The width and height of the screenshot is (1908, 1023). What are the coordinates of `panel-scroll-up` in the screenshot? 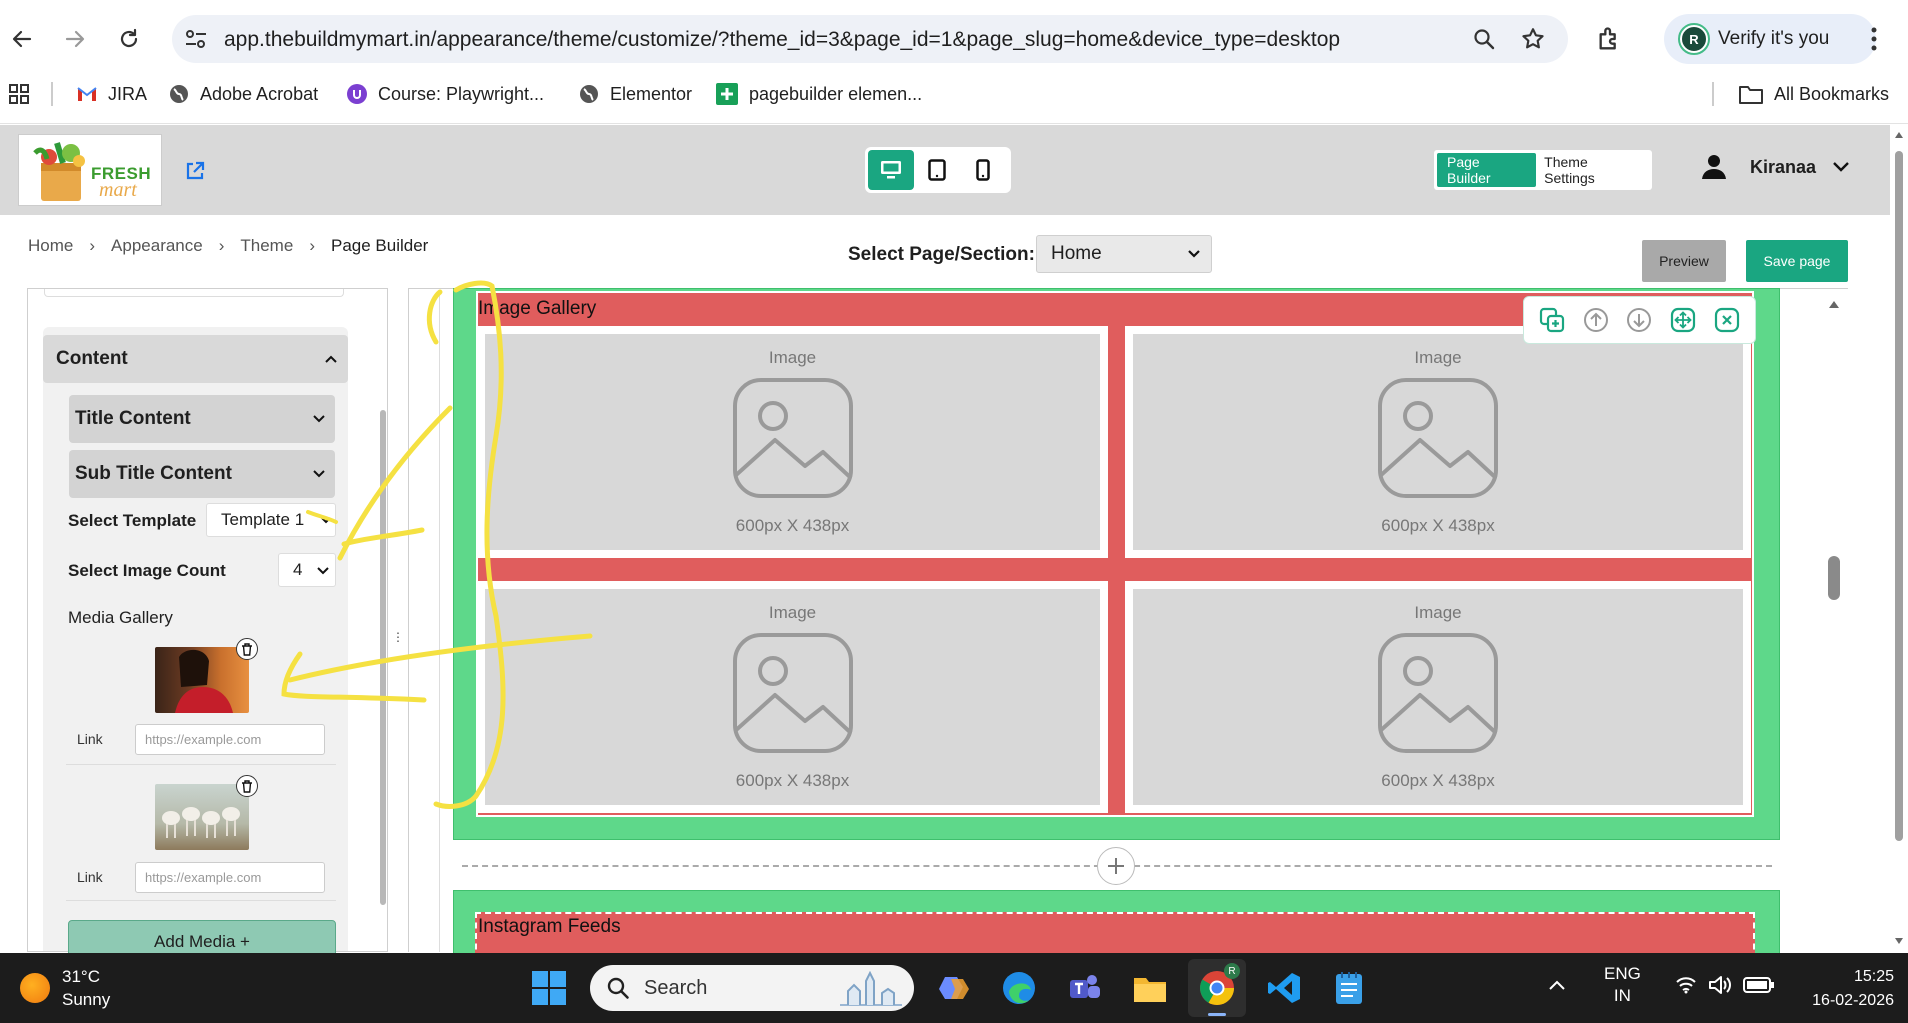 It's located at (381, 296).